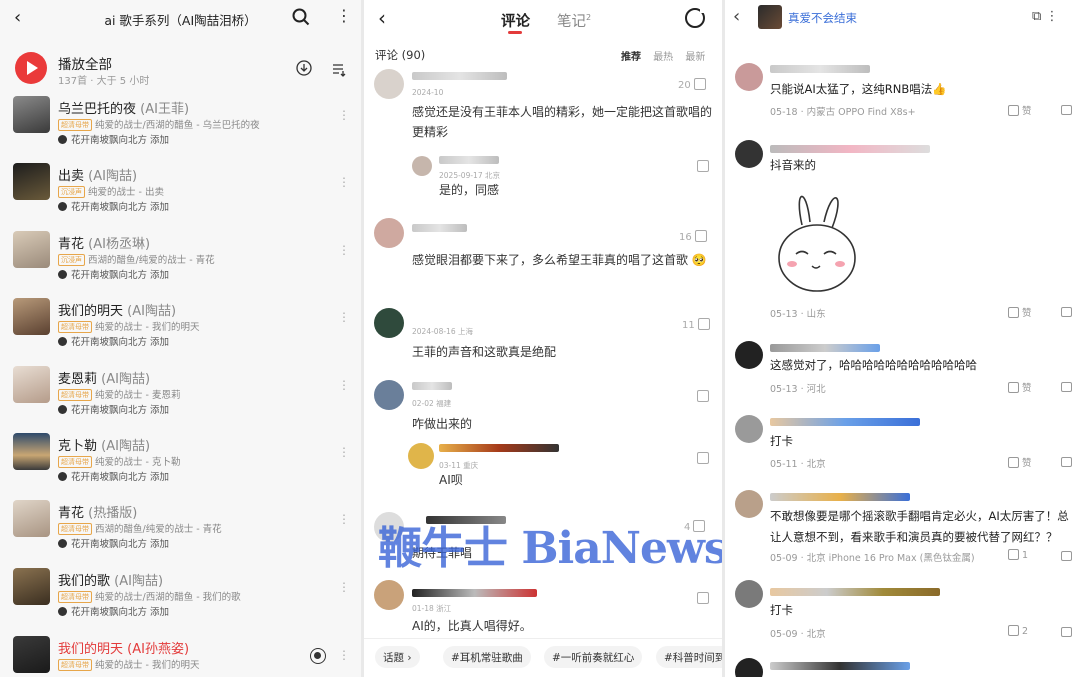 The height and width of the screenshot is (677, 1080). Describe the element at coordinates (695, 17) in the screenshot. I see `share-icon` at that location.